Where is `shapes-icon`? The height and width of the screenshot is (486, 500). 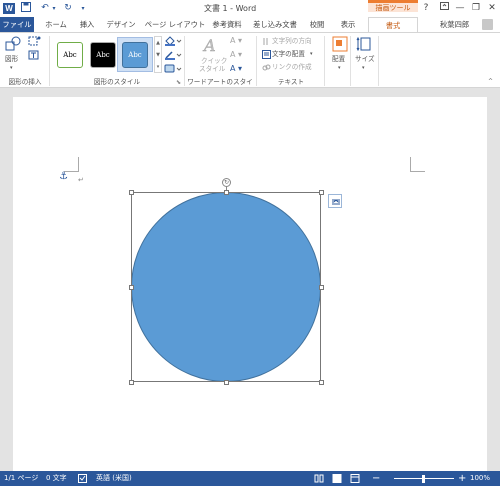
shapes-icon is located at coordinates (13, 45).